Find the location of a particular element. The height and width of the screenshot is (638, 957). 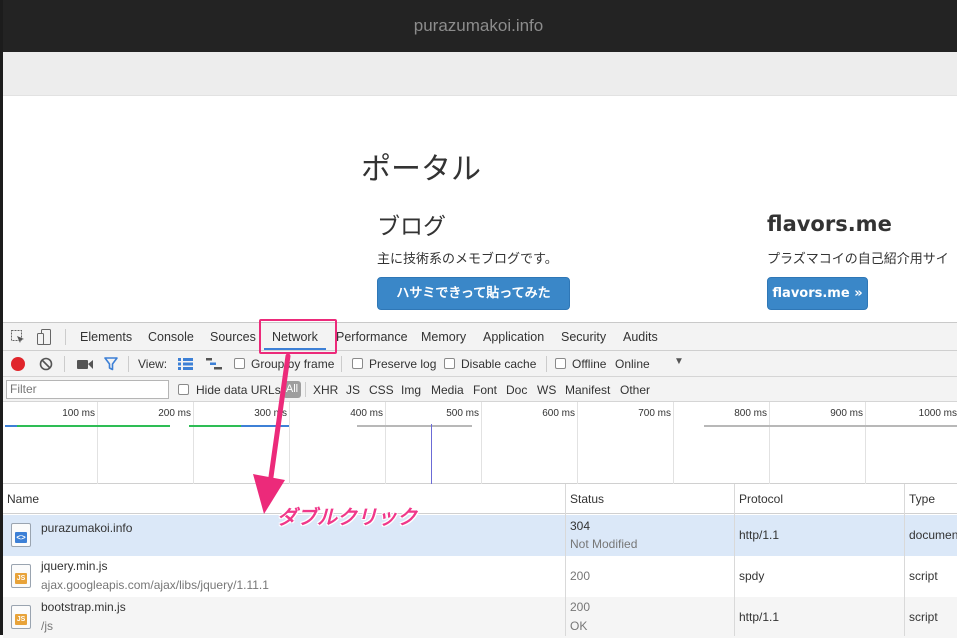

request-status: 304 is located at coordinates (580, 526).